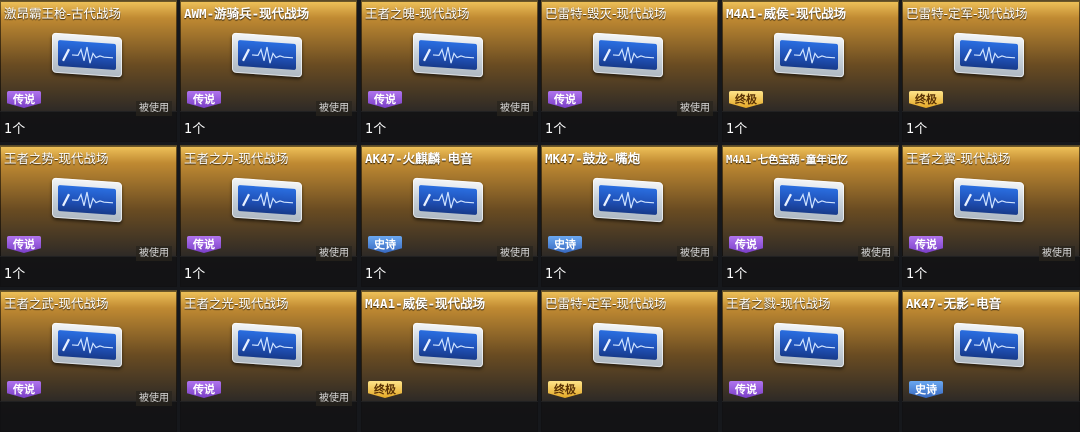 The height and width of the screenshot is (432, 1080). I want to click on item-name: 王者之武-现代战场, so click(56, 303).